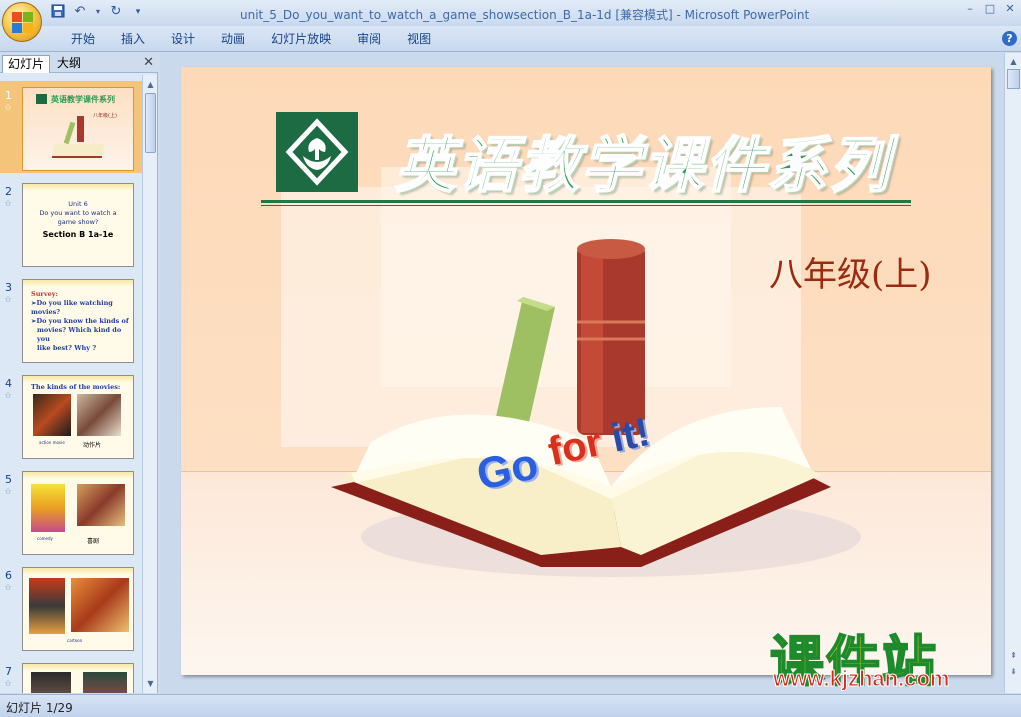 The height and width of the screenshot is (717, 1021). What do you see at coordinates (183, 39) in the screenshot?
I see `tab-design: 设计` at bounding box center [183, 39].